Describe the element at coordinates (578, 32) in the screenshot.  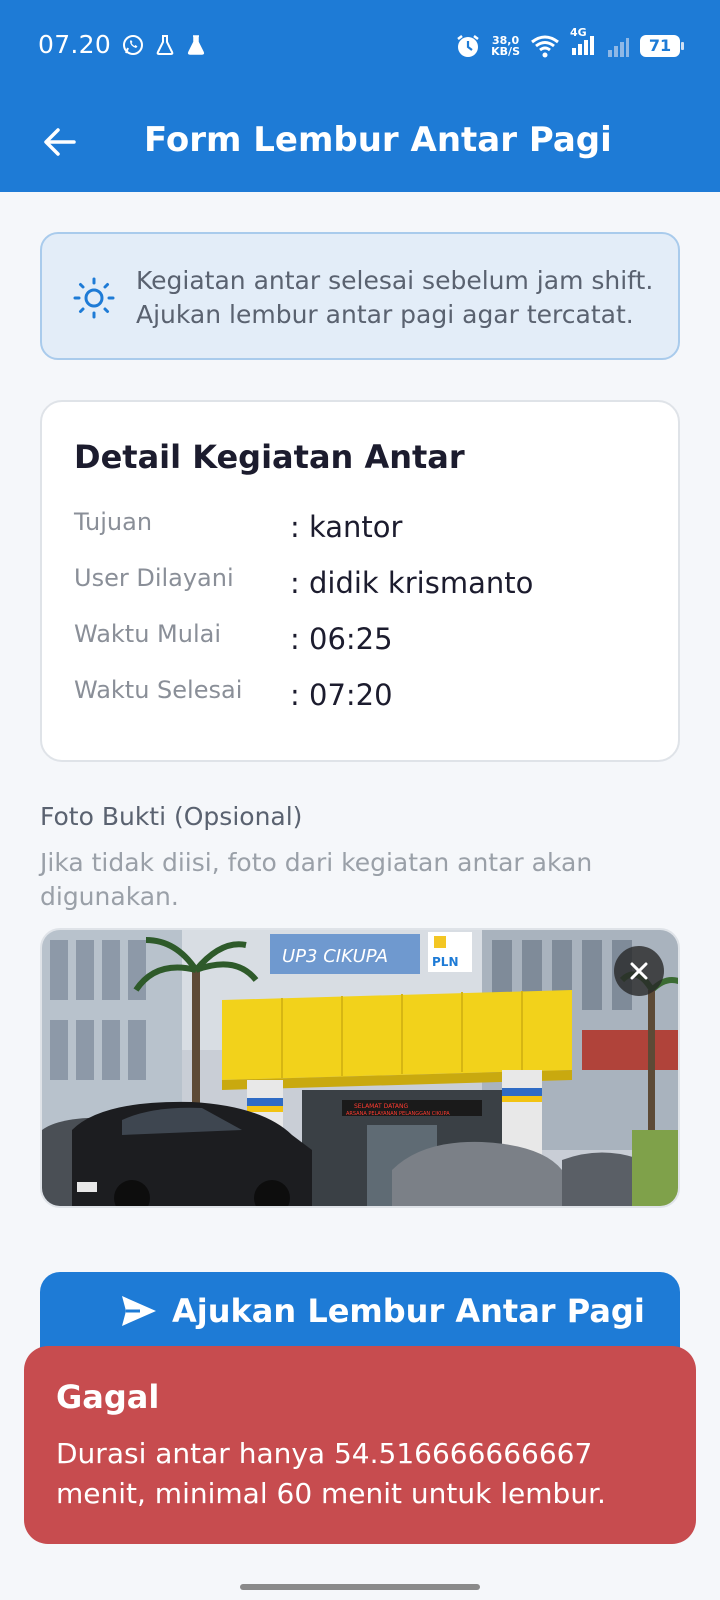
I see `network-type: 4G` at that location.